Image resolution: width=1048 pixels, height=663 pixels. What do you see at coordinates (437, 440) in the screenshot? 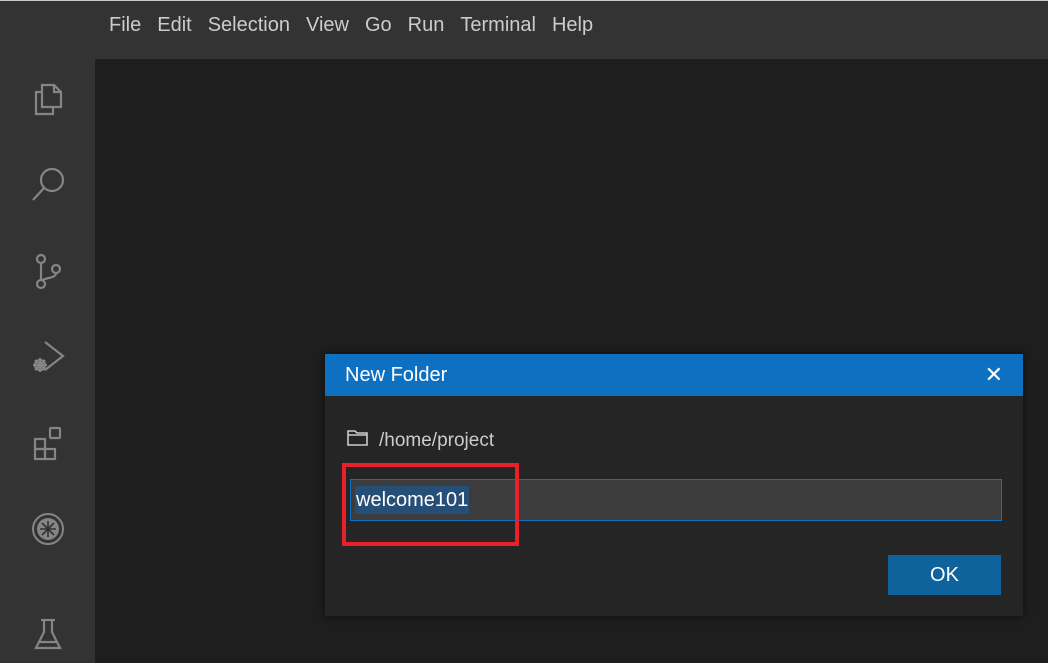
I see `dialog-path-text: /home/project` at bounding box center [437, 440].